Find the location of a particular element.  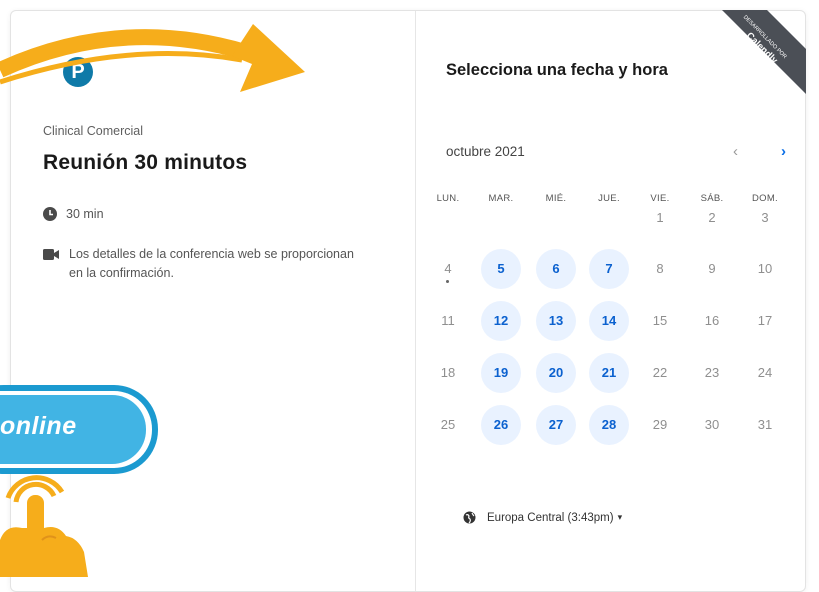

duration-row: 30 min is located at coordinates (73, 214).